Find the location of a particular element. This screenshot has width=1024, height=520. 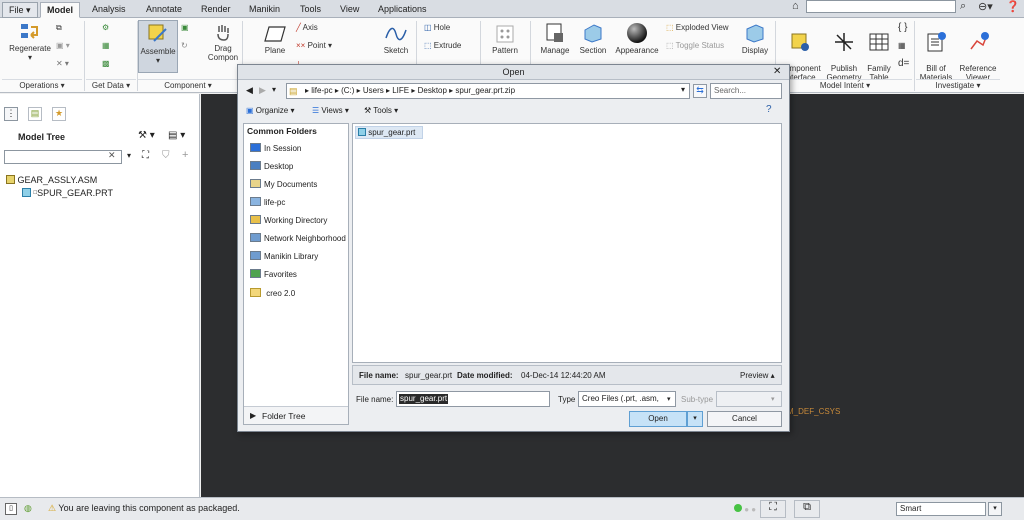

tab-view: View is located at coordinates (349, 10).